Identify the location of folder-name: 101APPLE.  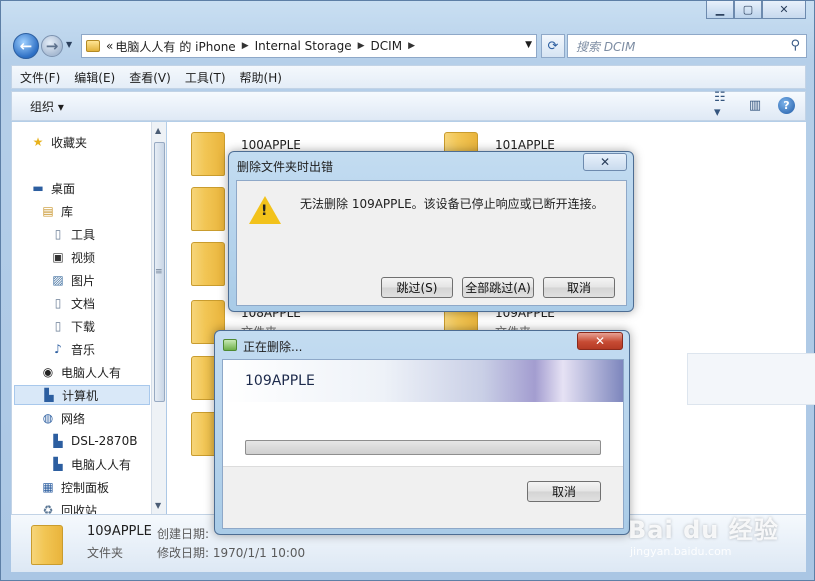
(525, 145).